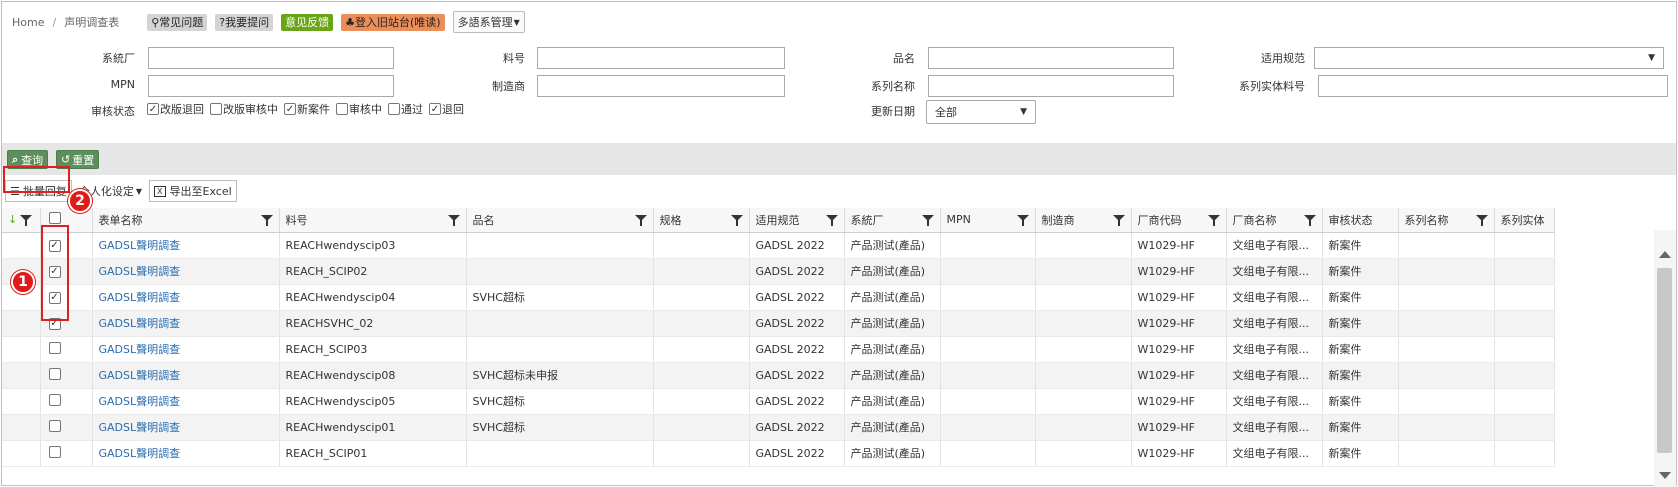 The width and height of the screenshot is (1678, 487). Describe the element at coordinates (1665, 254) in the screenshot. I see `scroll-up-icon` at that location.